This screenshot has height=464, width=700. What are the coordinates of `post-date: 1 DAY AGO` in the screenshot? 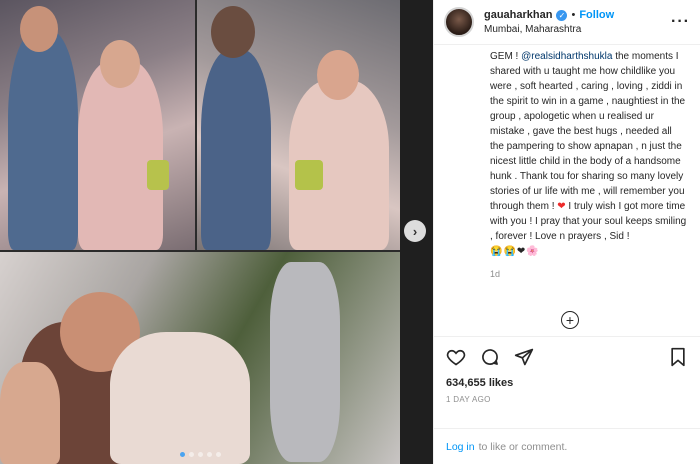 It's located at (567, 399).